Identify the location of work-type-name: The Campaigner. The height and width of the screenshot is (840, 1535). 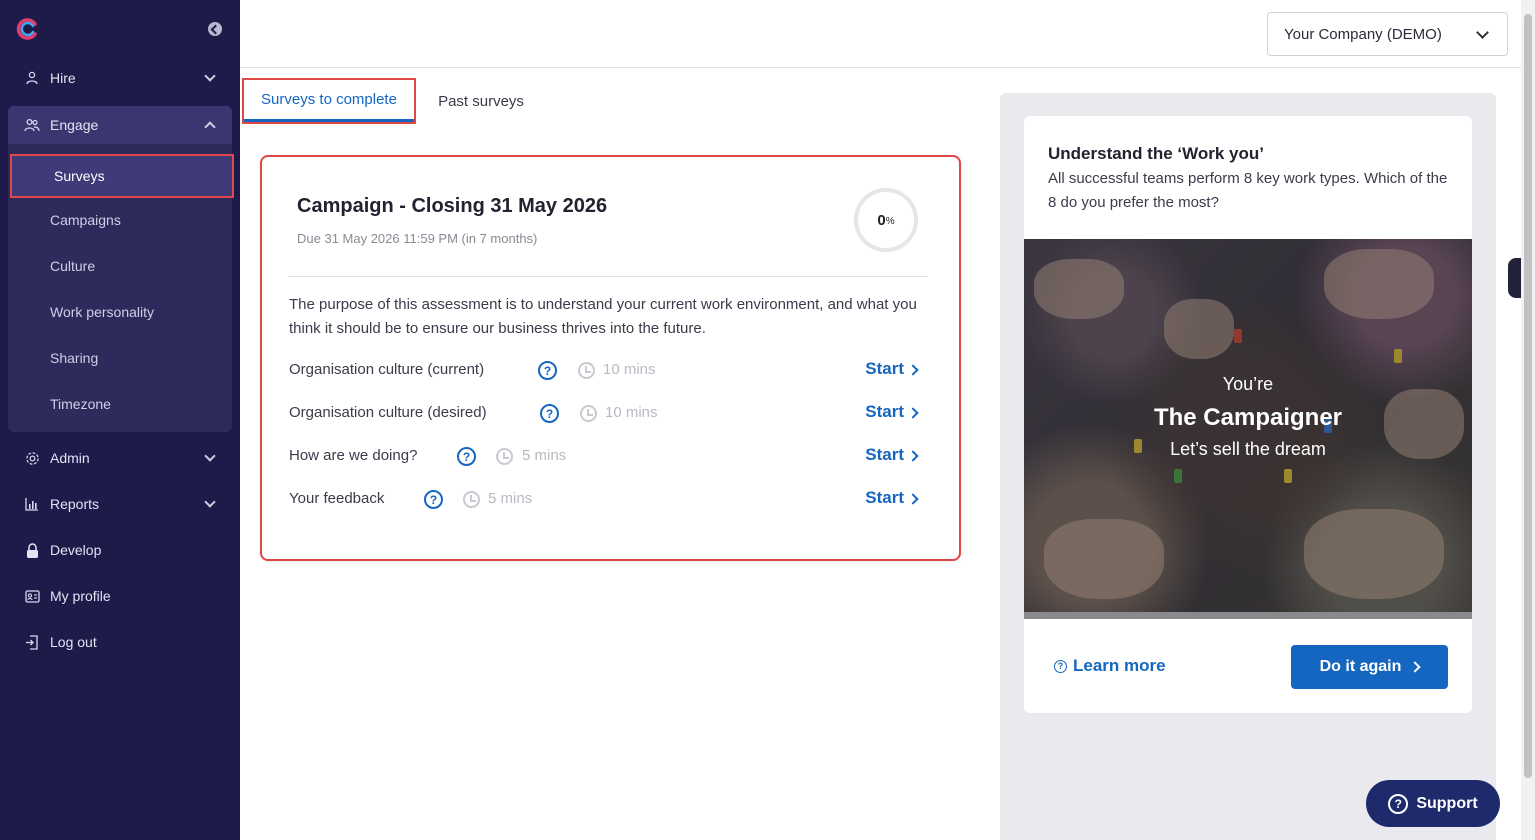
(1248, 417).